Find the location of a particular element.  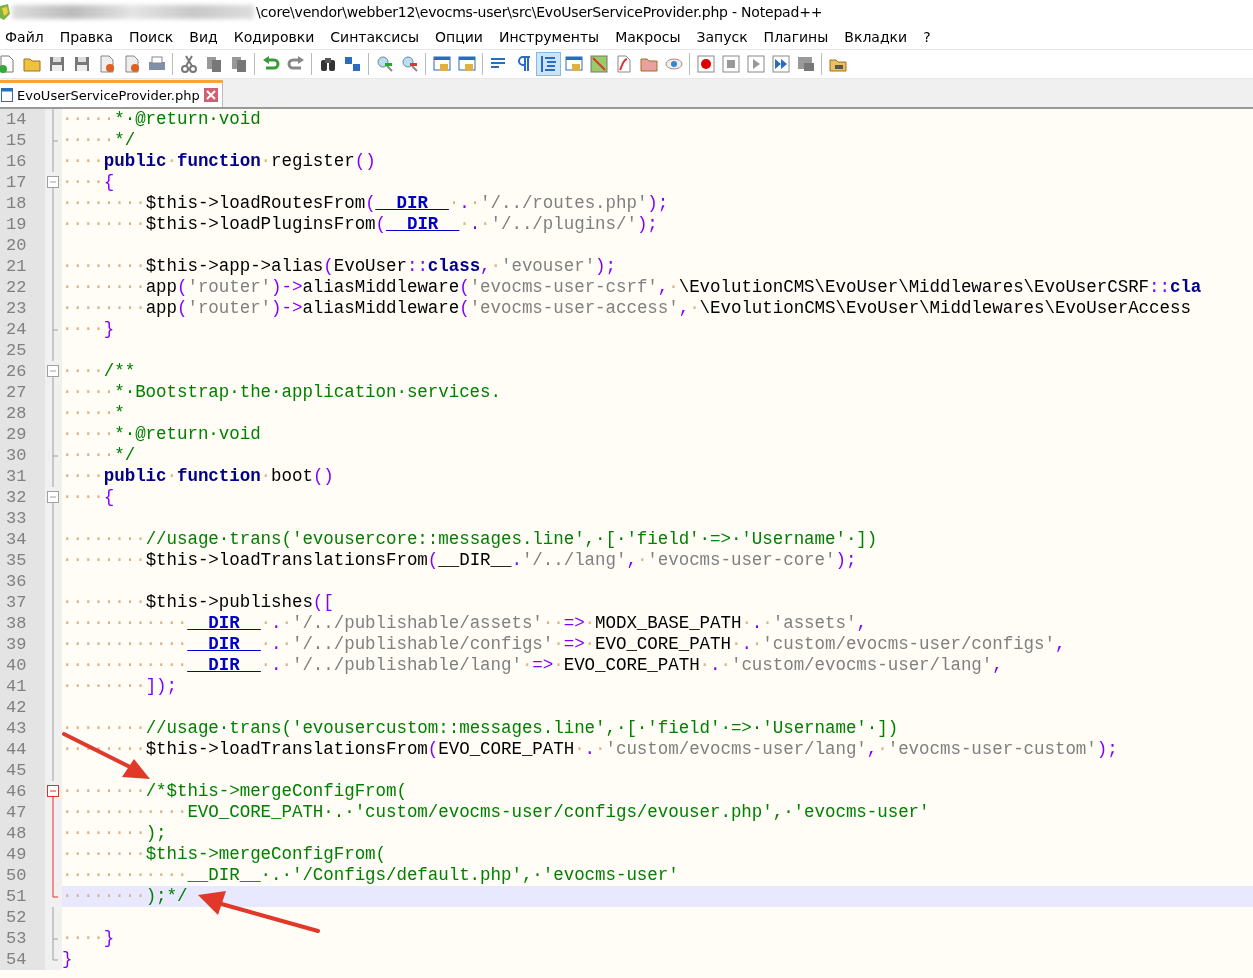

line-number: 17 is located at coordinates (22, 182).